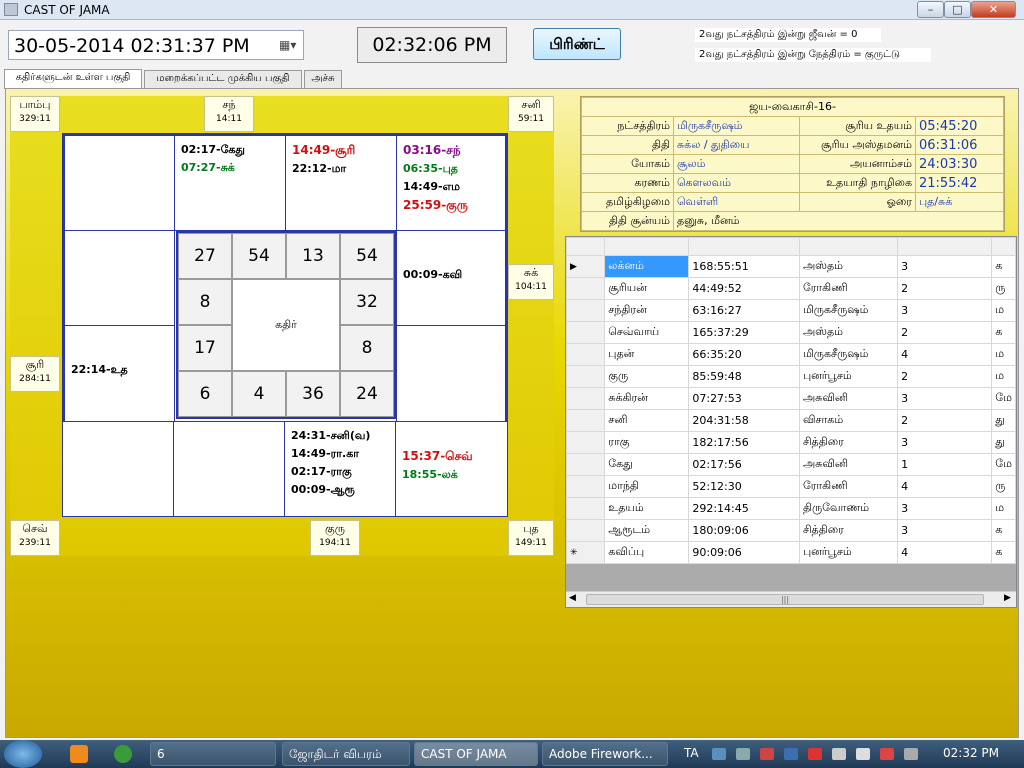 The width and height of the screenshot is (1024, 768). Describe the element at coordinates (815, 754) in the screenshot. I see `antivirus-icon` at that location.